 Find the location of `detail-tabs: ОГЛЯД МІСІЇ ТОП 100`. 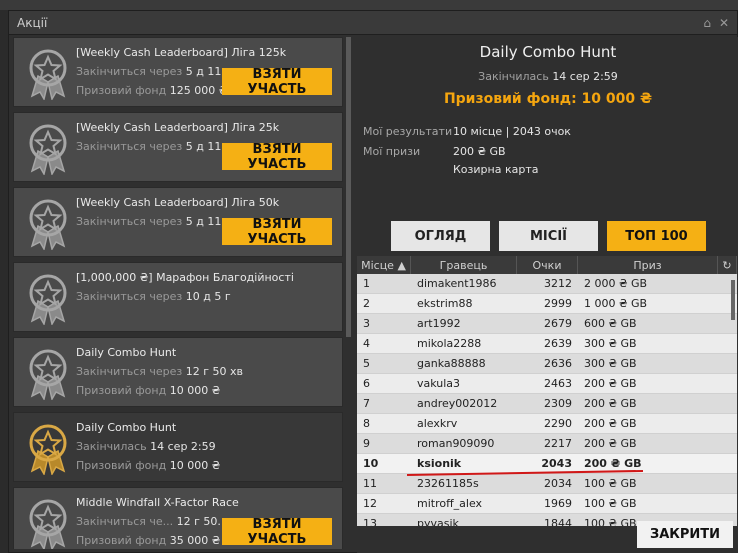

detail-tabs: ОГЛЯД МІСІЇ ТОП 100 is located at coordinates (548, 236).